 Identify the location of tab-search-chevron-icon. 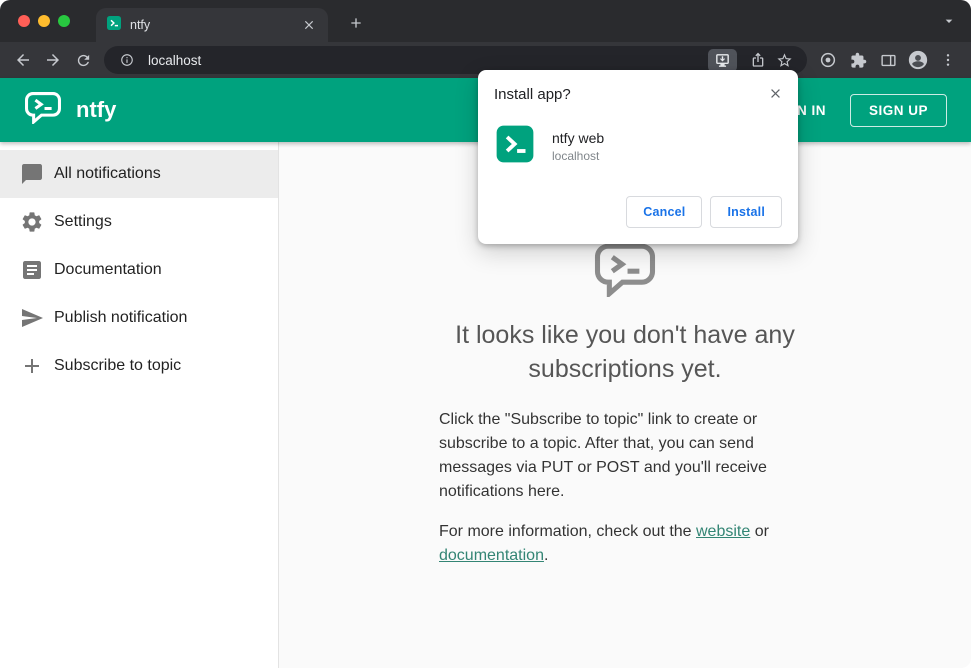
(949, 23).